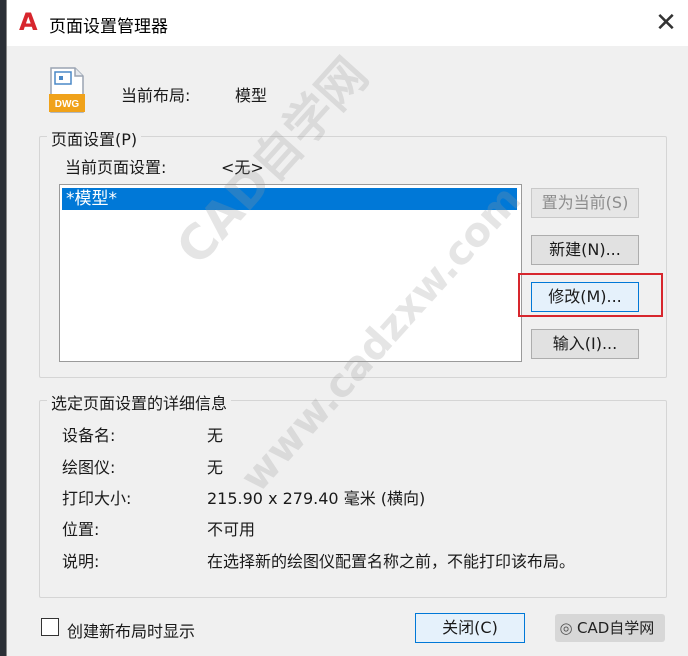  I want to click on details-group-title: 选定页面设置的详细信息, so click(139, 402).